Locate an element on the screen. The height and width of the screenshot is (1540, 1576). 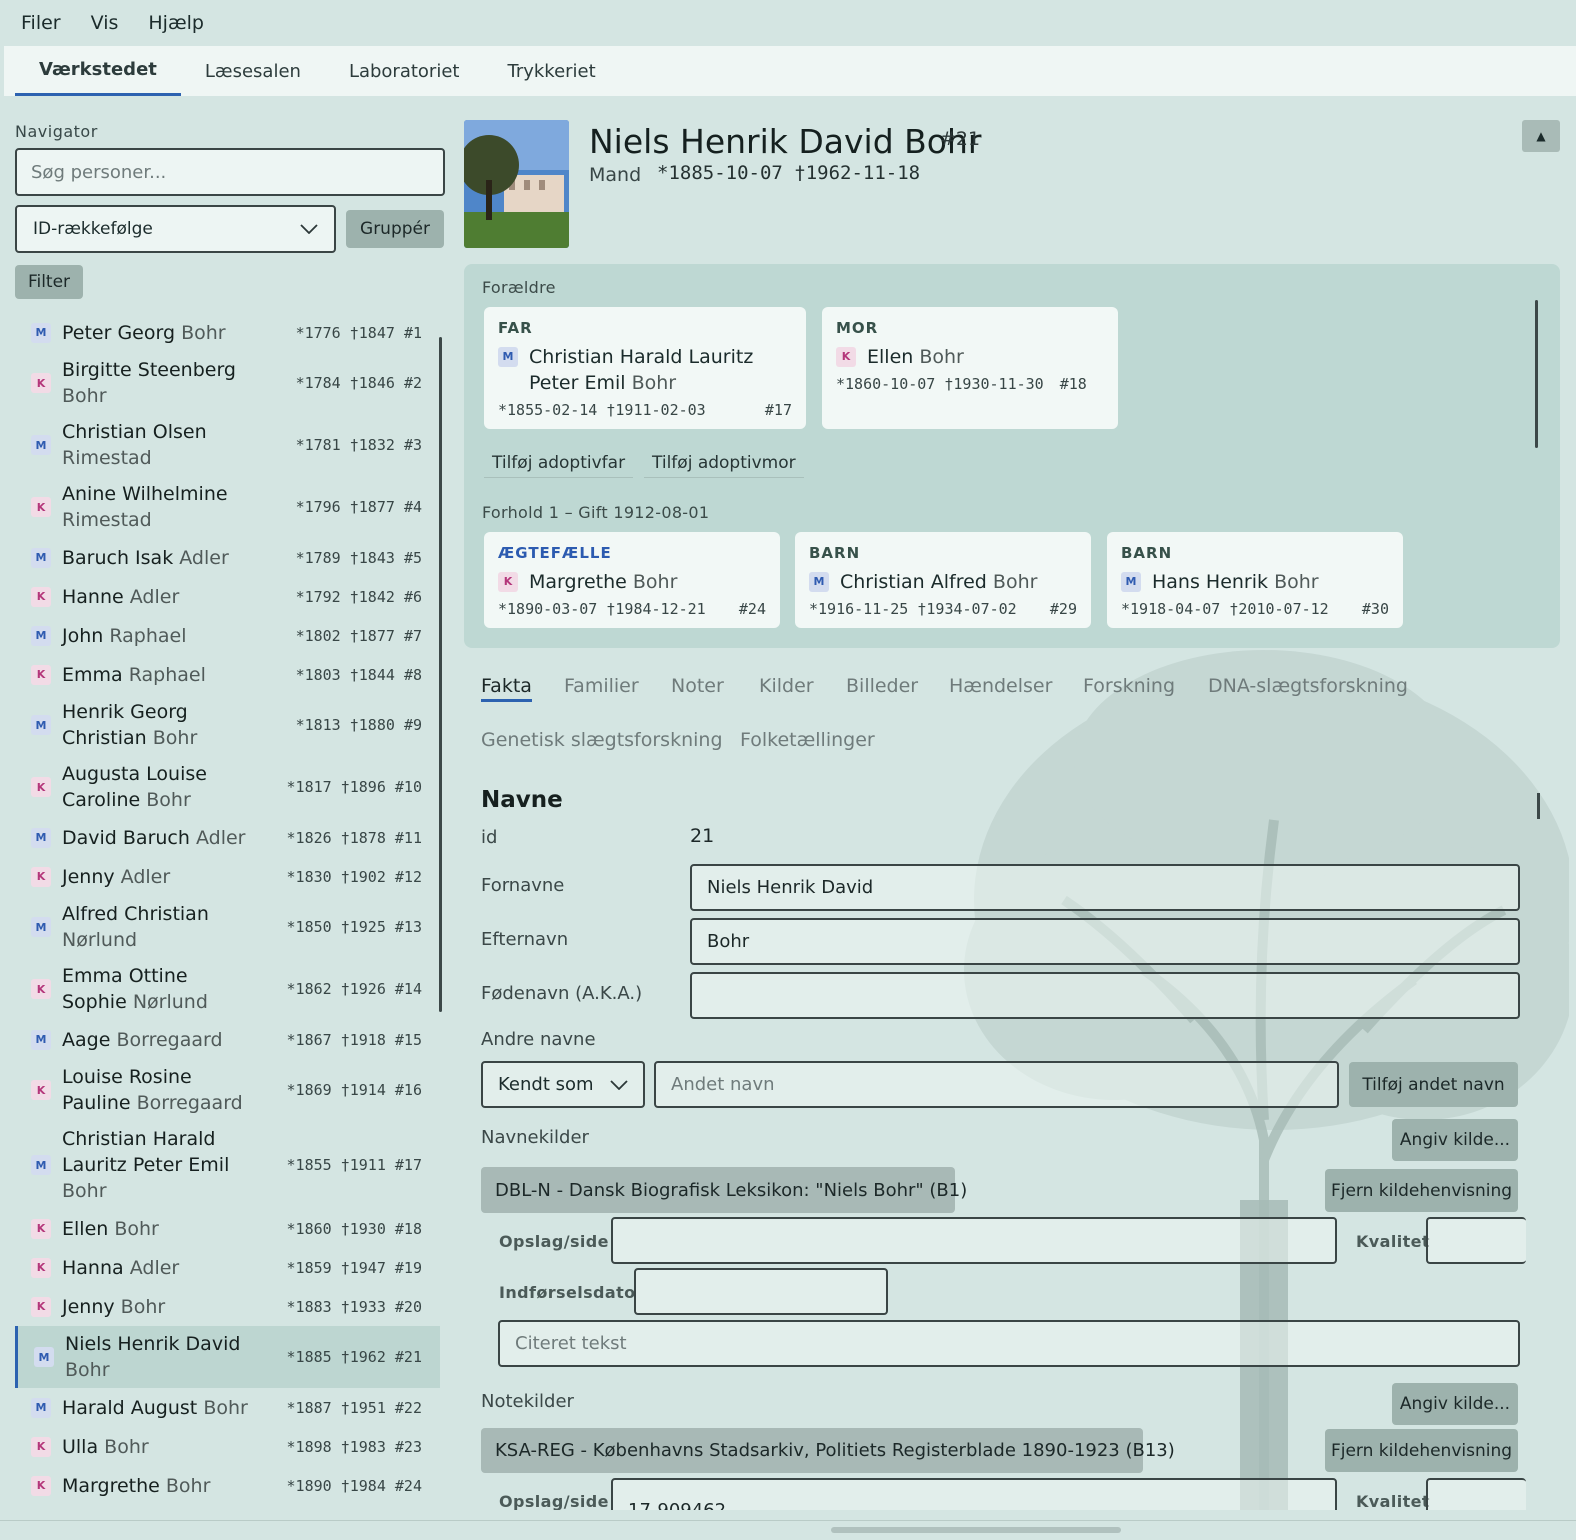
person-name: Harald August Bohr is located at coordinates (157, 1408).